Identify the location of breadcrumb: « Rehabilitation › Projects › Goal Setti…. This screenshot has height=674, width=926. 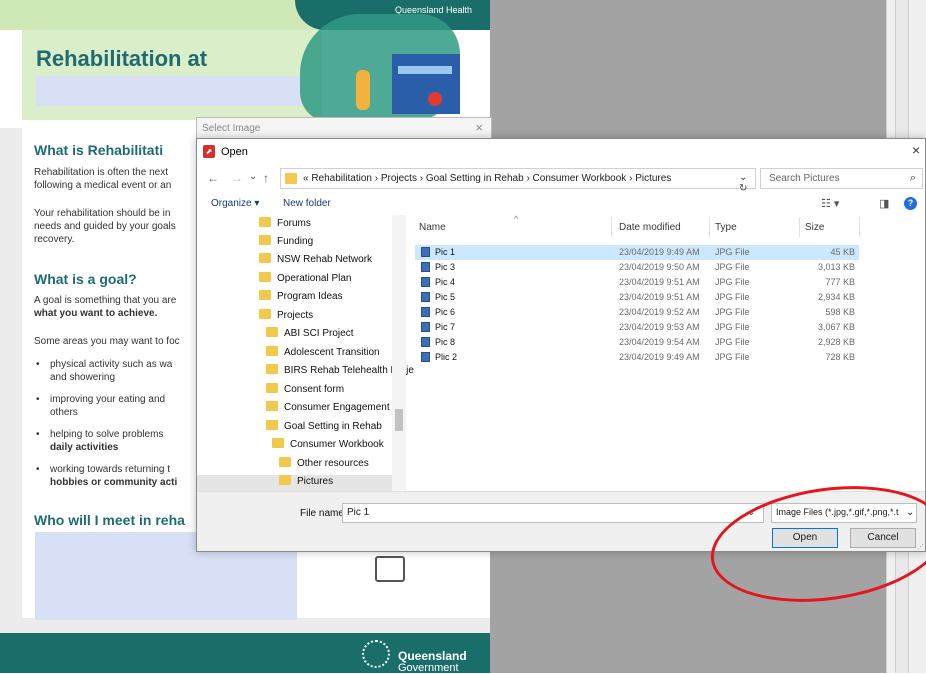
(487, 178).